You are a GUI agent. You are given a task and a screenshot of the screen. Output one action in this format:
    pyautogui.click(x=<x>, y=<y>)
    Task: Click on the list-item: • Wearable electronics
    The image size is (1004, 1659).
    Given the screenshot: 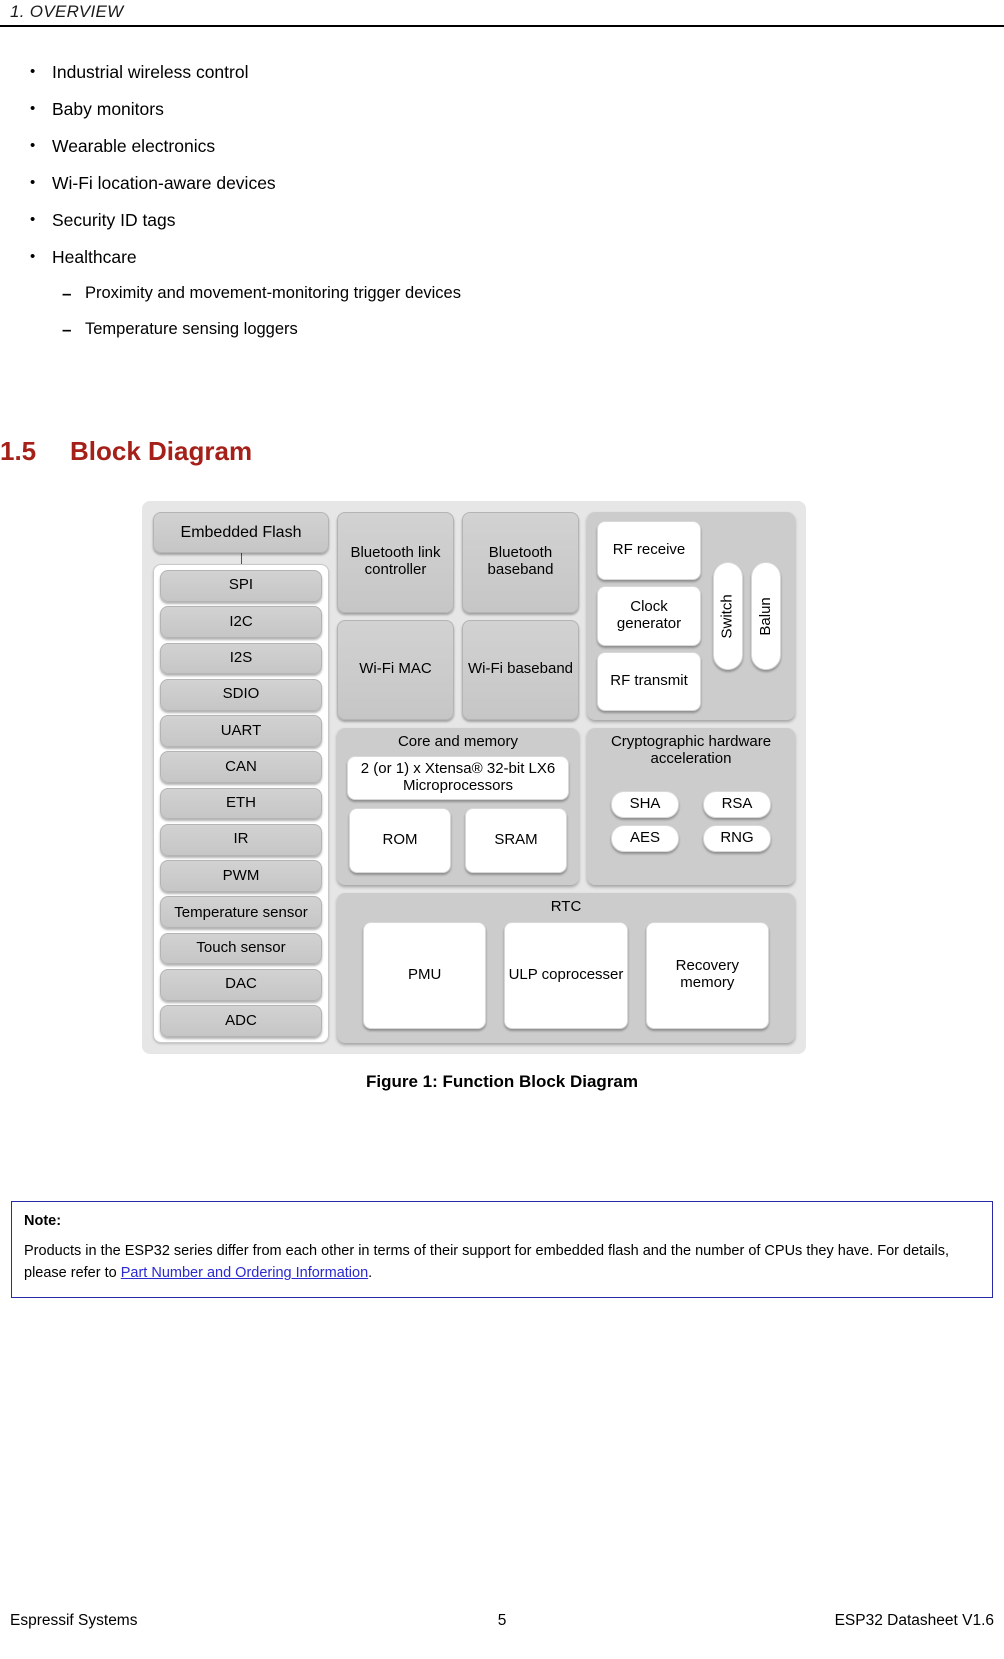 What is the action you would take?
    pyautogui.click(x=502, y=146)
    